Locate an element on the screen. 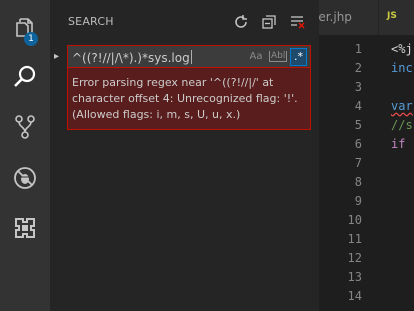  code-line: //s is located at coordinates (402, 125).